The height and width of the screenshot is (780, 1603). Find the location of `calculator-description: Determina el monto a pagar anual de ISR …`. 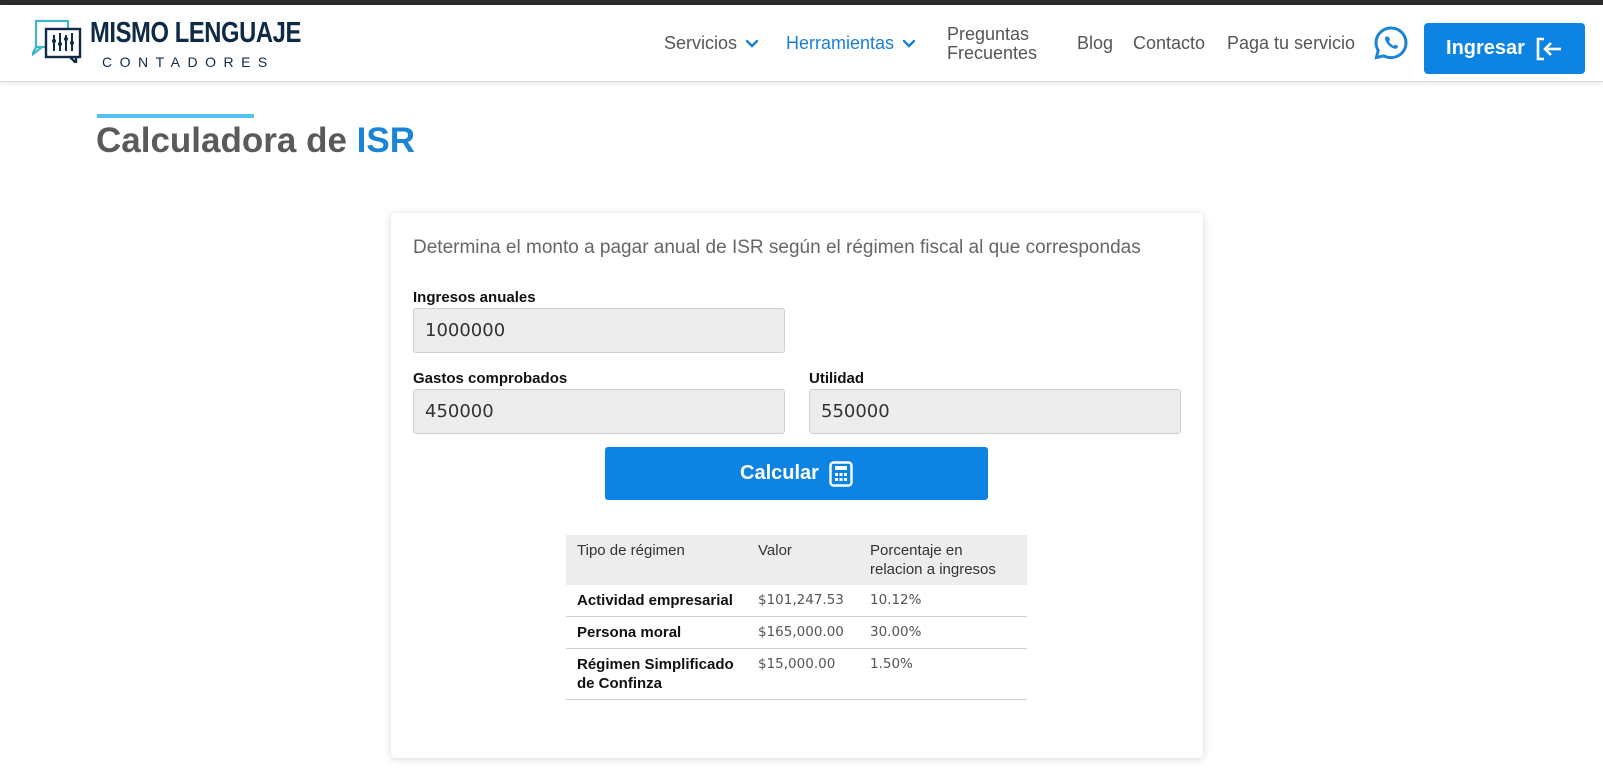

calculator-description: Determina el monto a pagar anual de ISR … is located at coordinates (777, 247).